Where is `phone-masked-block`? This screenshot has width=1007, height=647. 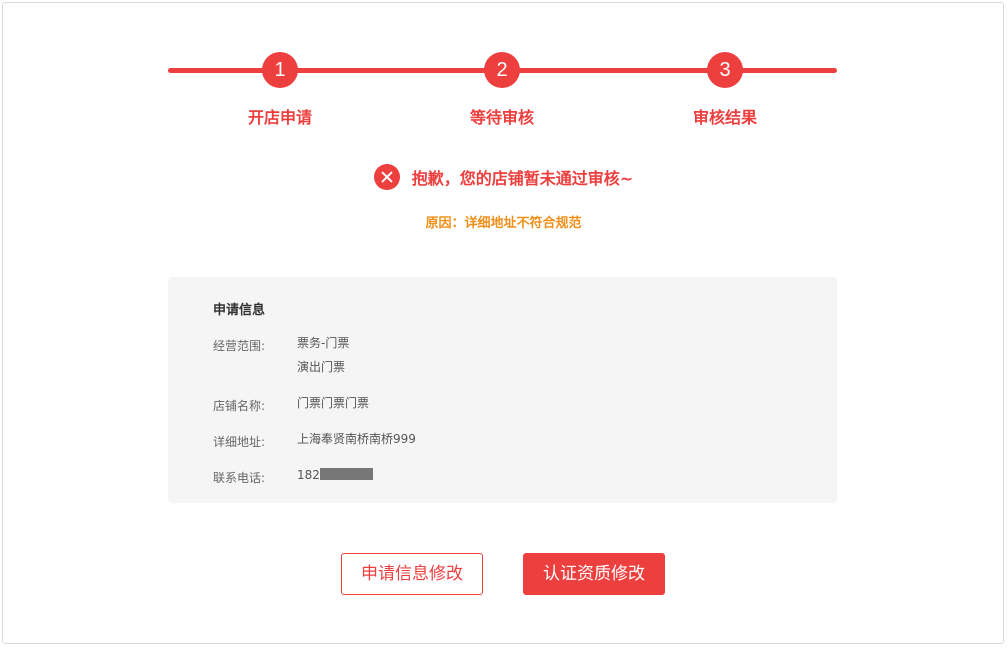 phone-masked-block is located at coordinates (346, 474).